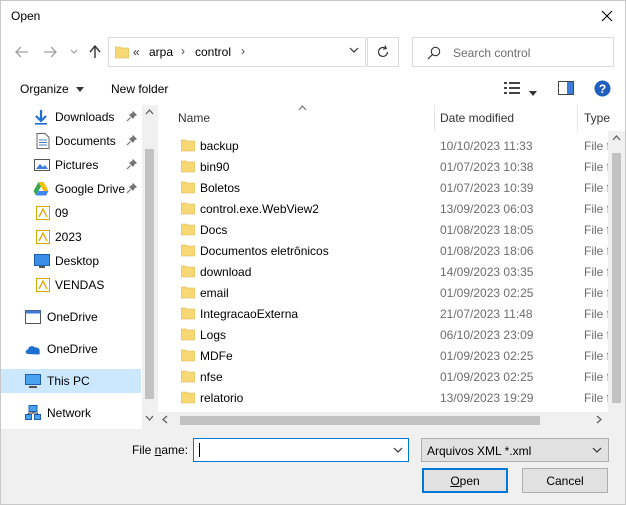 The height and width of the screenshot is (505, 626). I want to click on address-segment-arpa: arpa, so click(161, 52).